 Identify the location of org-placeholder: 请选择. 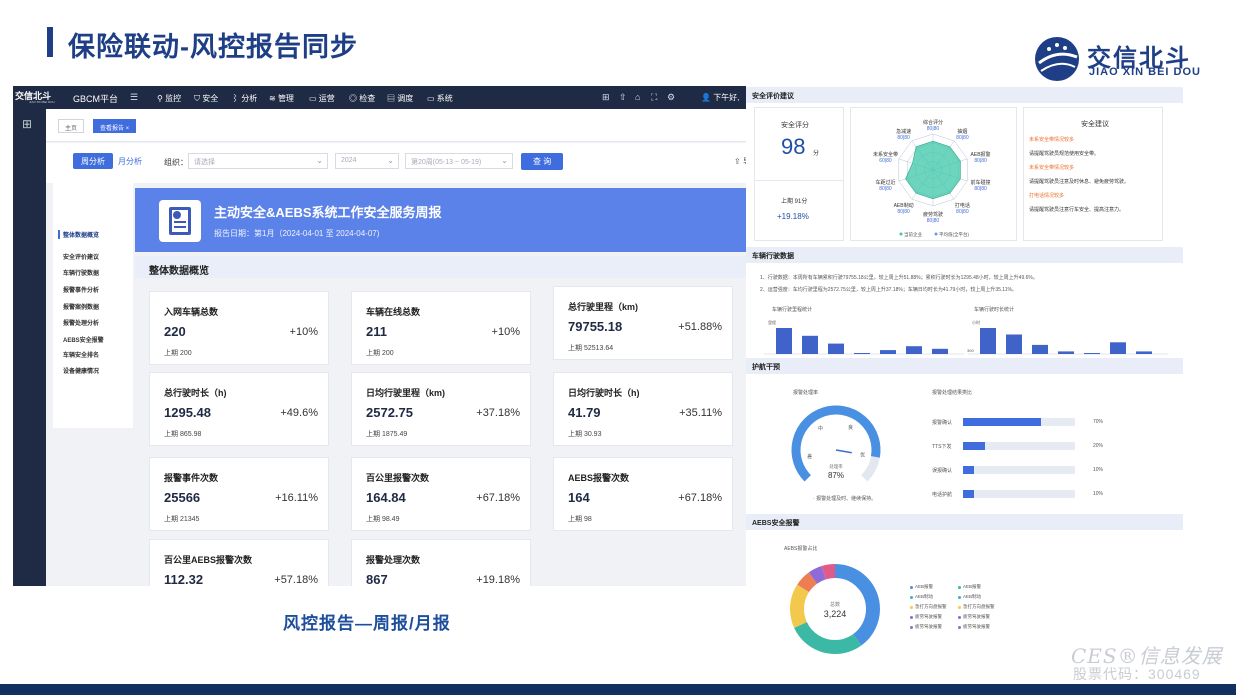
(204, 162).